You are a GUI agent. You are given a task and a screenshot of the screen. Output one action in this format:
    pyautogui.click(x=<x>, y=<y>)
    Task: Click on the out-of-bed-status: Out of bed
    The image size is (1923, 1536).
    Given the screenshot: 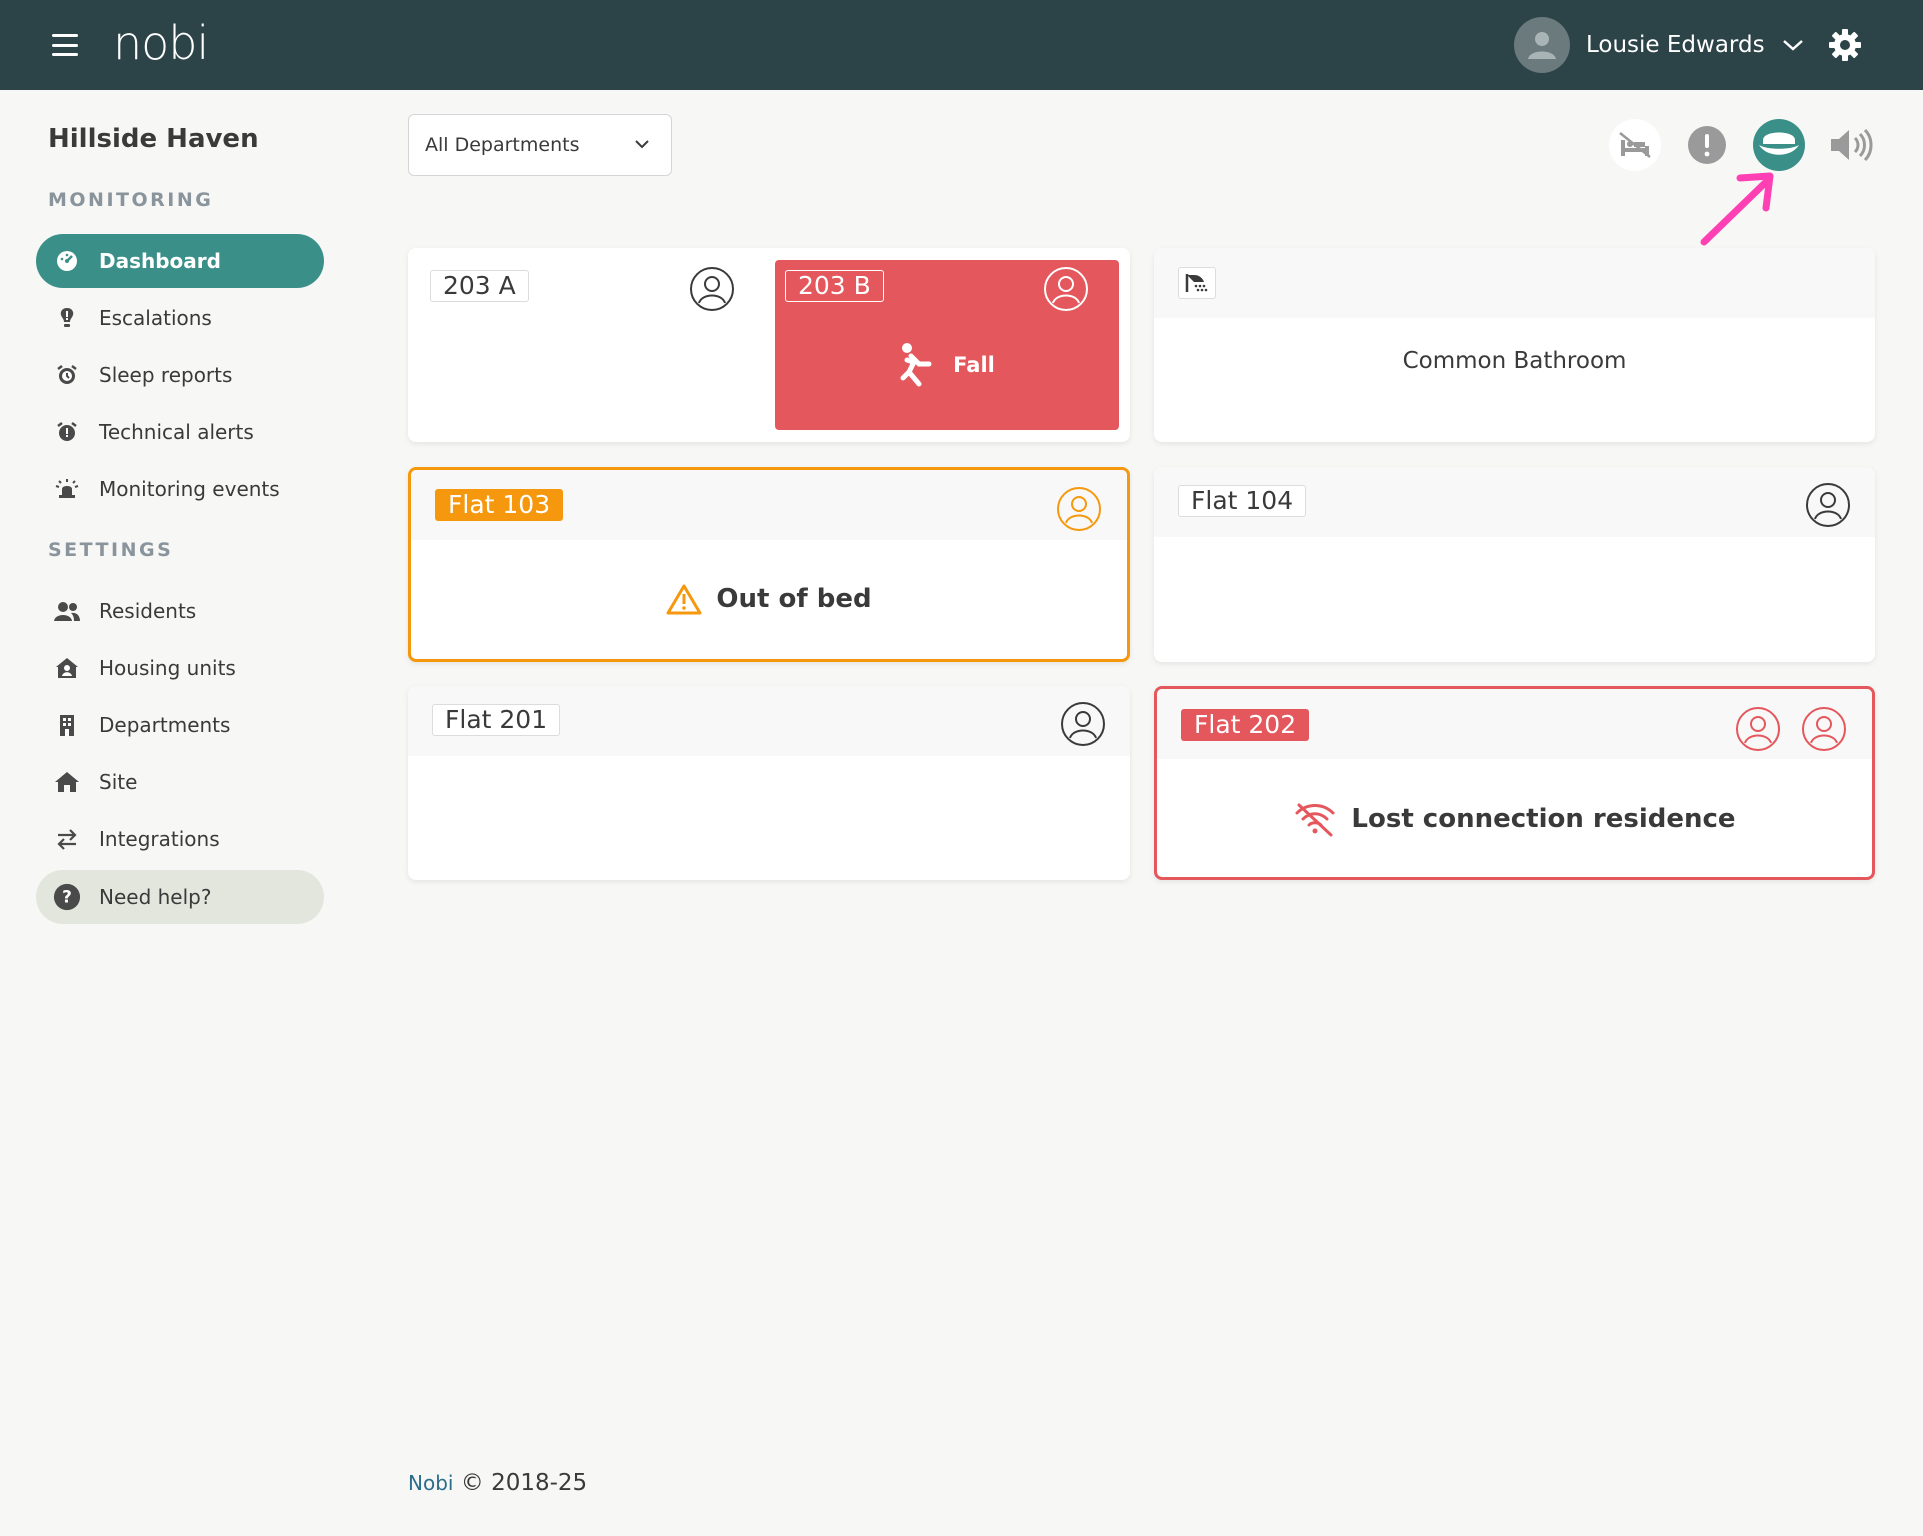 What is the action you would take?
    pyautogui.click(x=769, y=599)
    